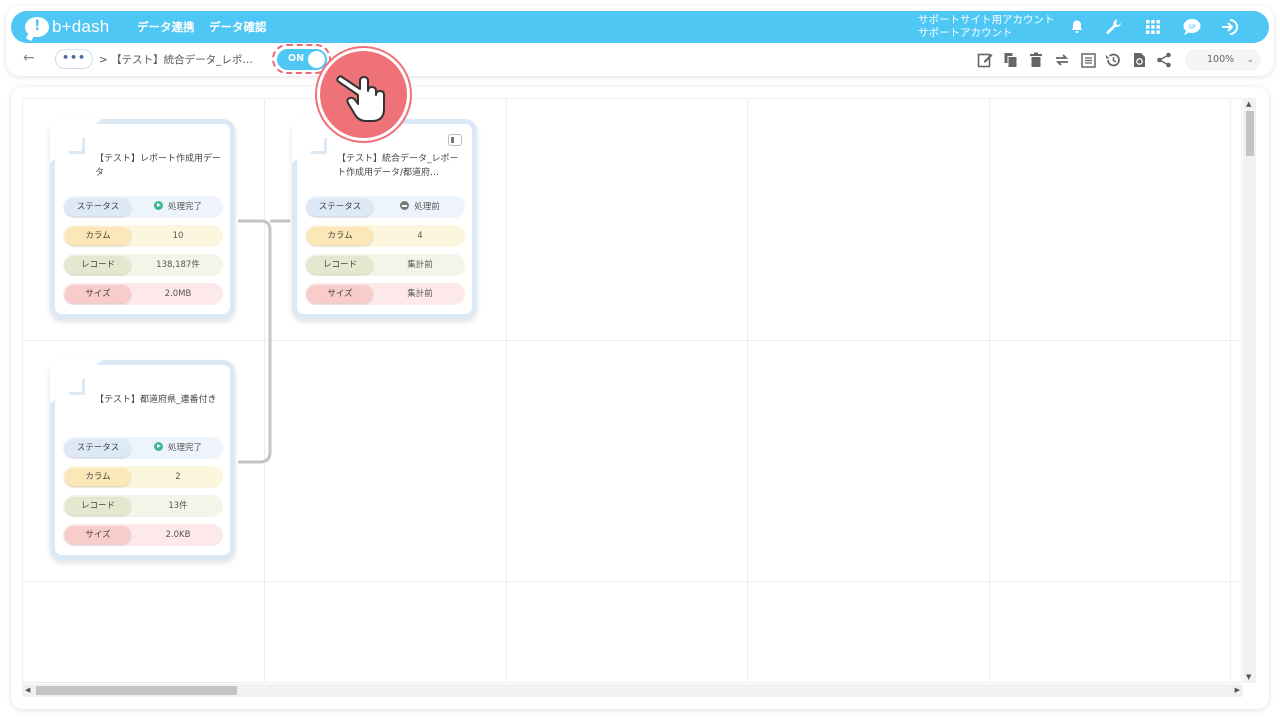  I want to click on pending-status-icon, so click(405, 205).